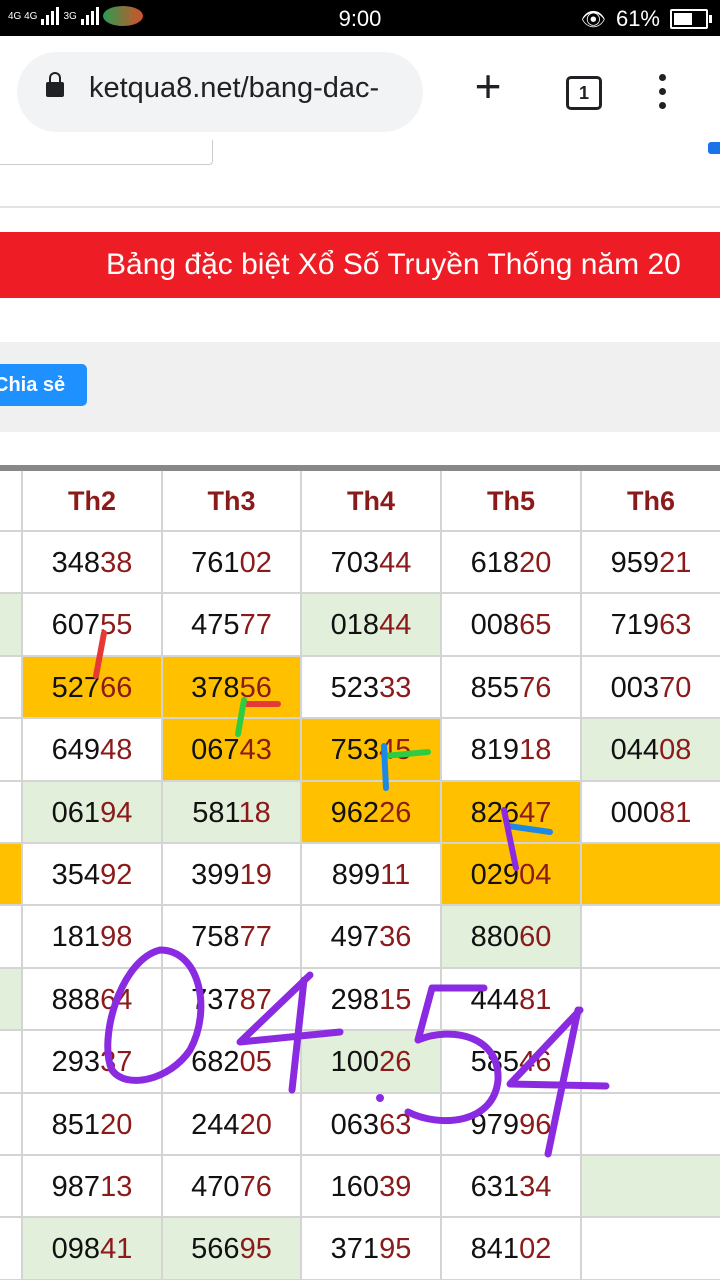 This screenshot has height=1280, width=720. Describe the element at coordinates (535, 937) in the screenshot. I see `cell-digits-low: 60` at that location.